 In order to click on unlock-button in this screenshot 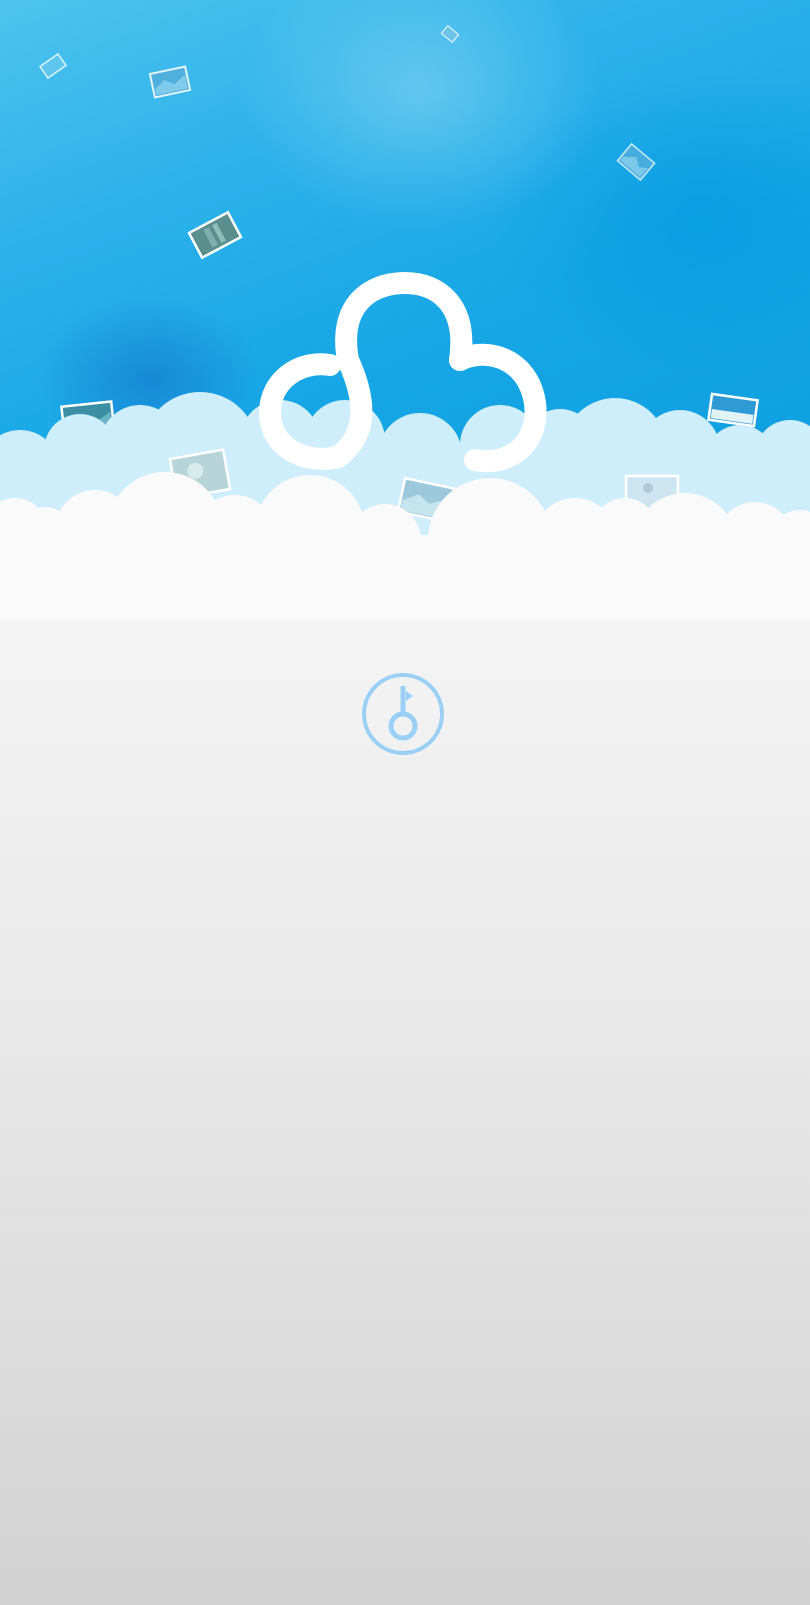, I will do `click(403, 714)`.